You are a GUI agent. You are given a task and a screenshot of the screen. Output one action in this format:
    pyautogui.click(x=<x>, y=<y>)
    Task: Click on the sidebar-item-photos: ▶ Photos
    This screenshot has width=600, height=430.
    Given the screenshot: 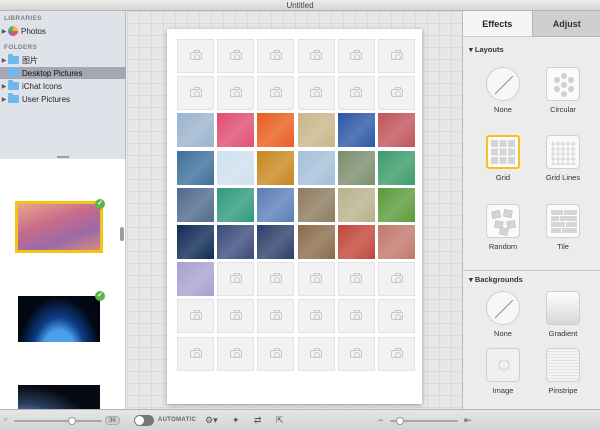 What is the action you would take?
    pyautogui.click(x=63, y=31)
    